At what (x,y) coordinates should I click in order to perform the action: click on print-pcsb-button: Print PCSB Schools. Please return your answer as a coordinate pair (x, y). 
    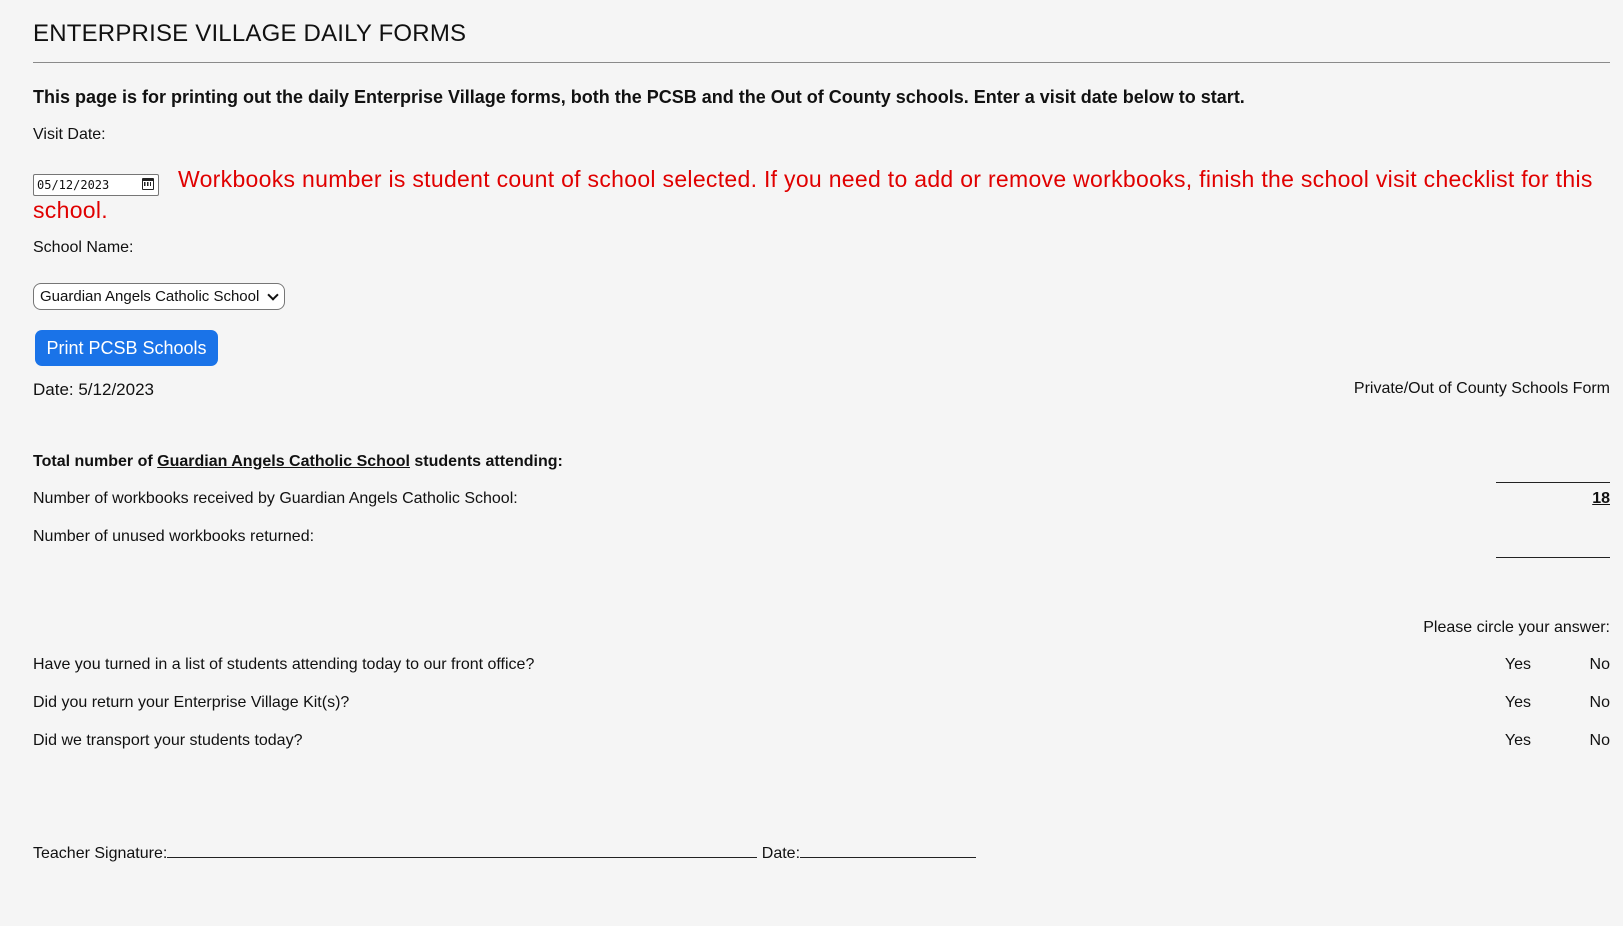
    Looking at the image, I should click on (126, 348).